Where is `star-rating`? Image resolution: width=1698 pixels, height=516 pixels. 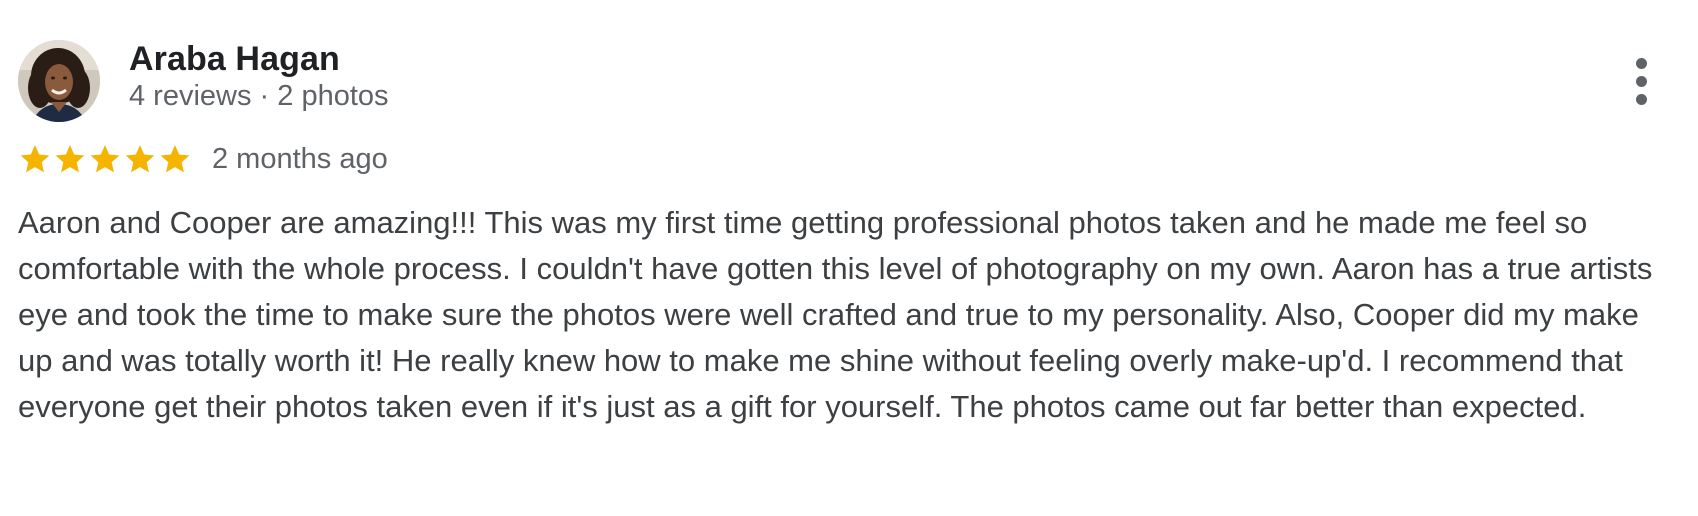
star-rating is located at coordinates (105, 159).